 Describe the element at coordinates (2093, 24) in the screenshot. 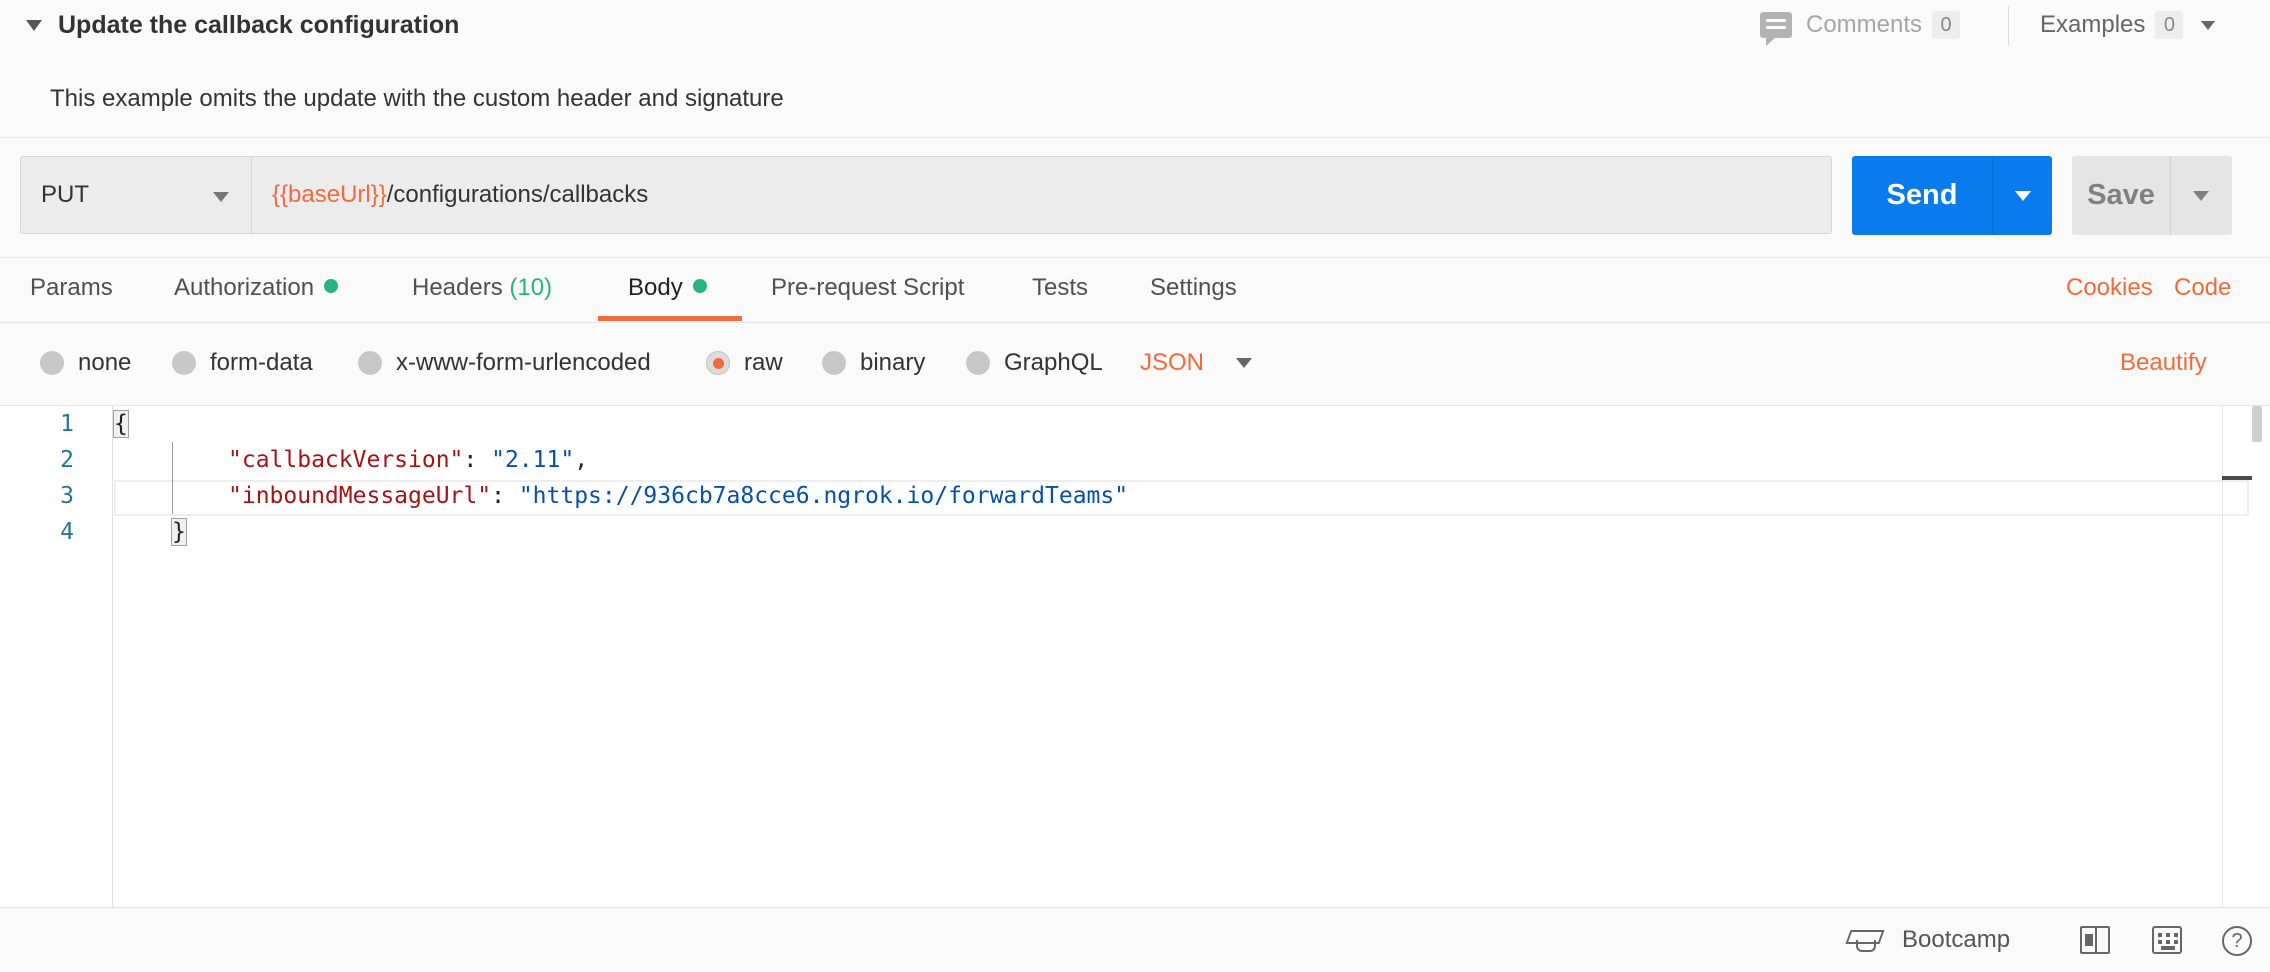

I see `examples-label: Examples` at that location.